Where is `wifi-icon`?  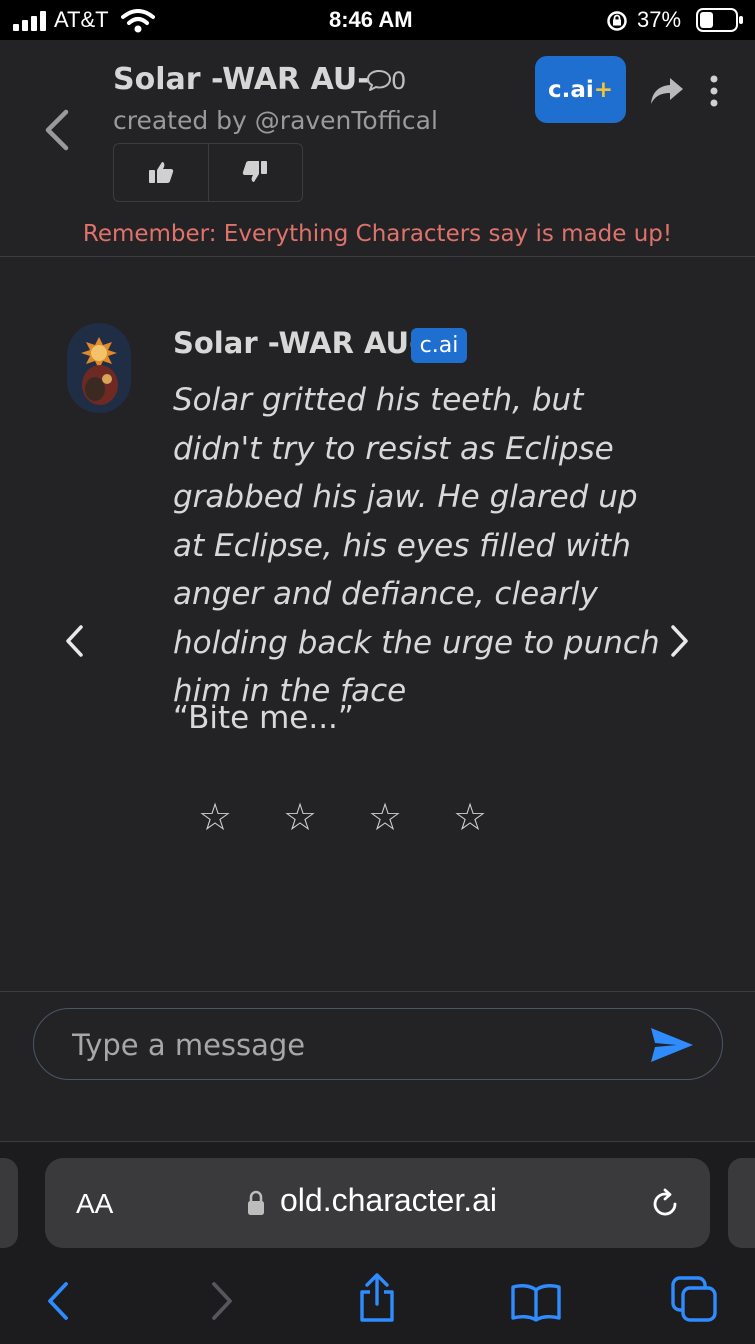
wifi-icon is located at coordinates (138, 21).